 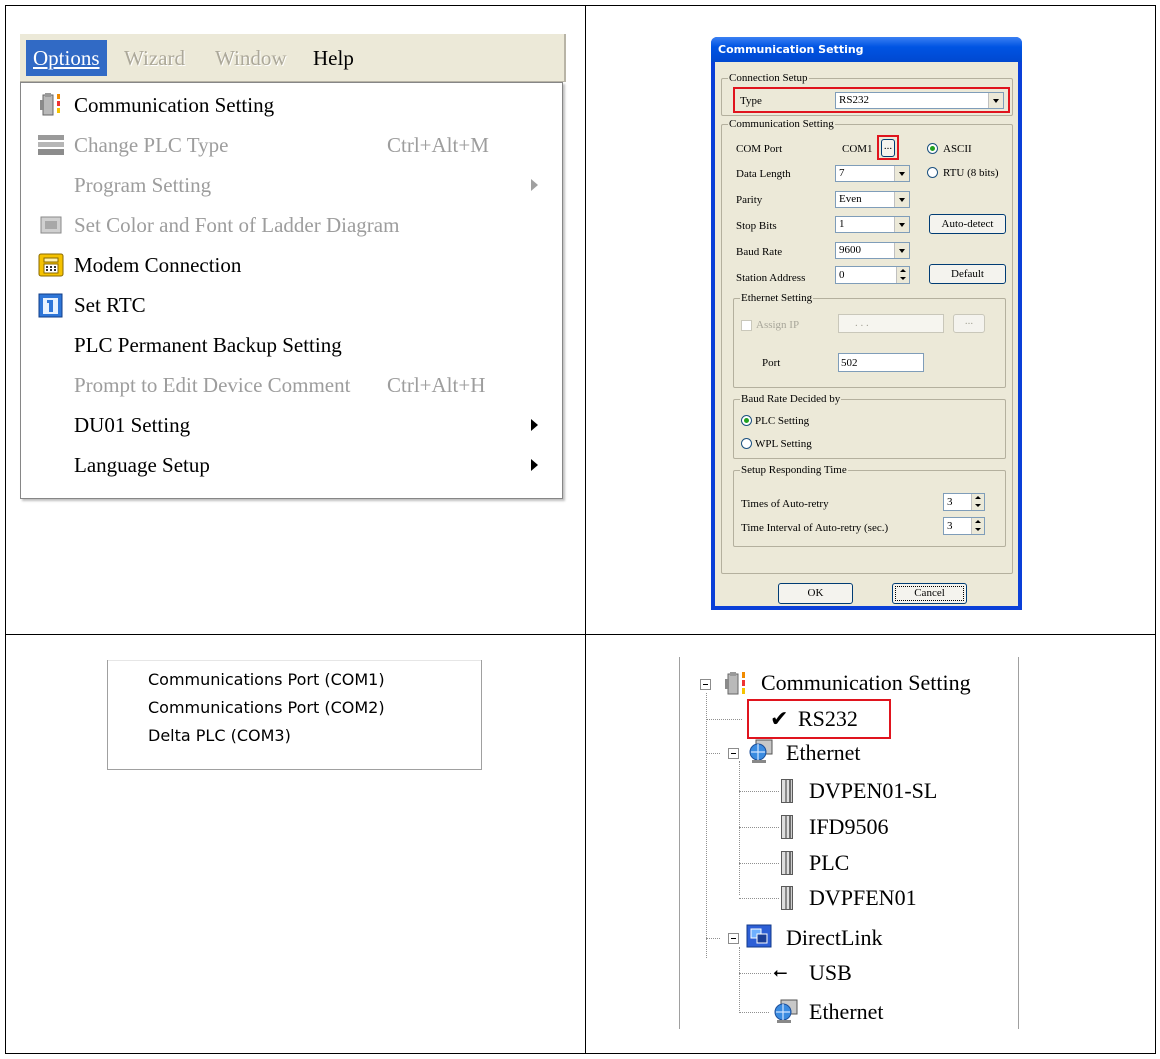 I want to click on port-value: 502, so click(x=849, y=363).